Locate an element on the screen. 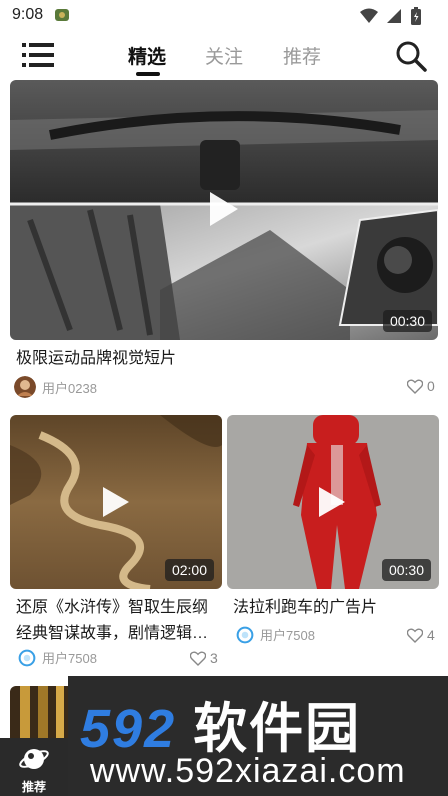 The height and width of the screenshot is (796, 448). thumbnail-image is located at coordinates (40, 716).